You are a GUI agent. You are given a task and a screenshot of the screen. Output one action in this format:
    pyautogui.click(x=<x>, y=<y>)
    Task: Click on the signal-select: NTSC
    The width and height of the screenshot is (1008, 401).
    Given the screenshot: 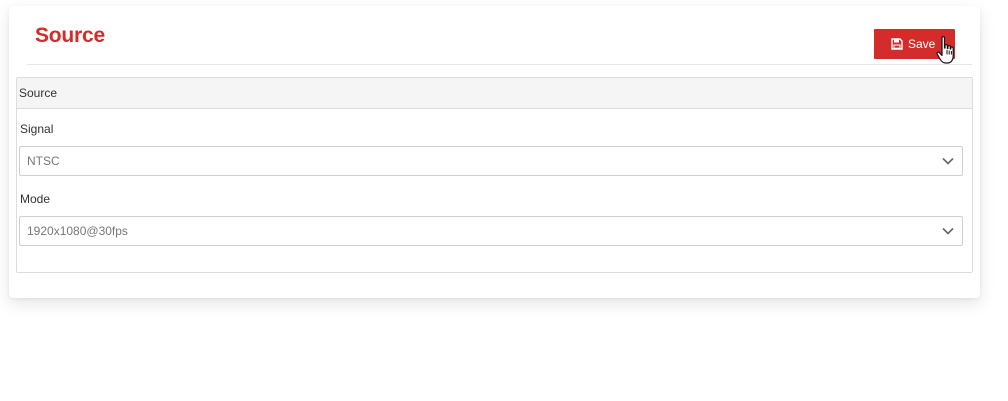 What is the action you would take?
    pyautogui.click(x=491, y=161)
    